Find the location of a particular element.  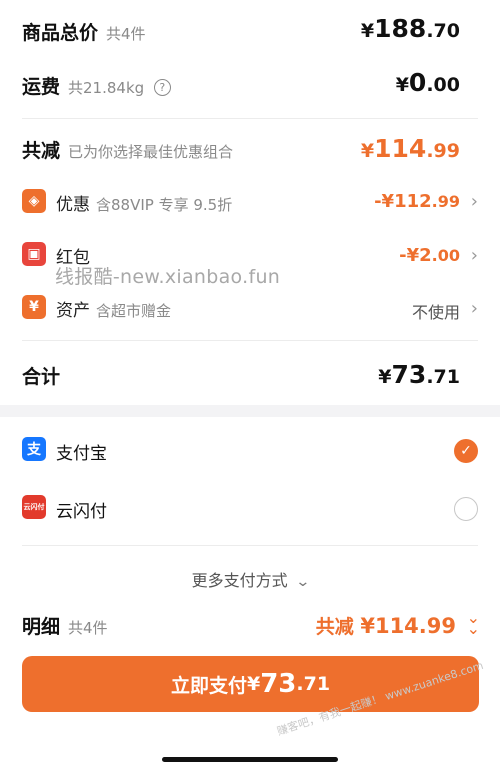

home-indicator is located at coordinates (250, 759).